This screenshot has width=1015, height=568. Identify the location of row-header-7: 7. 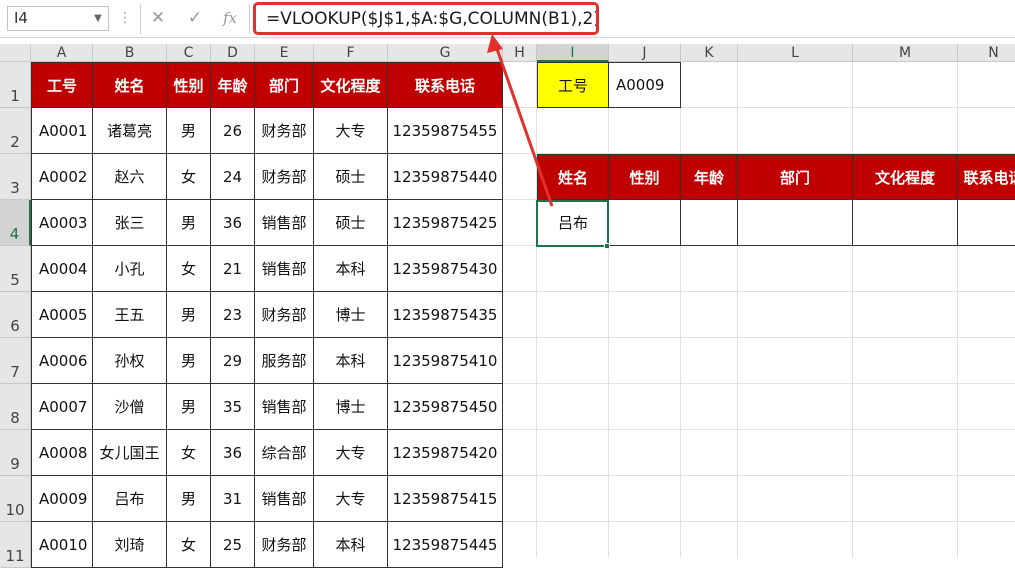
(15, 361).